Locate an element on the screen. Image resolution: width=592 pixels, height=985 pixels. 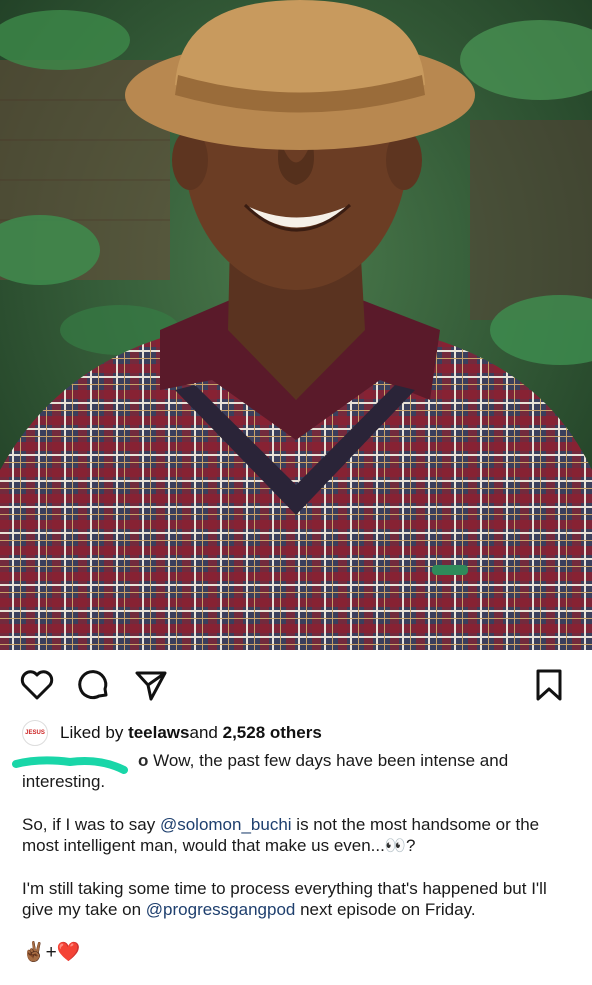
post-actions-bar is located at coordinates (296, 685).